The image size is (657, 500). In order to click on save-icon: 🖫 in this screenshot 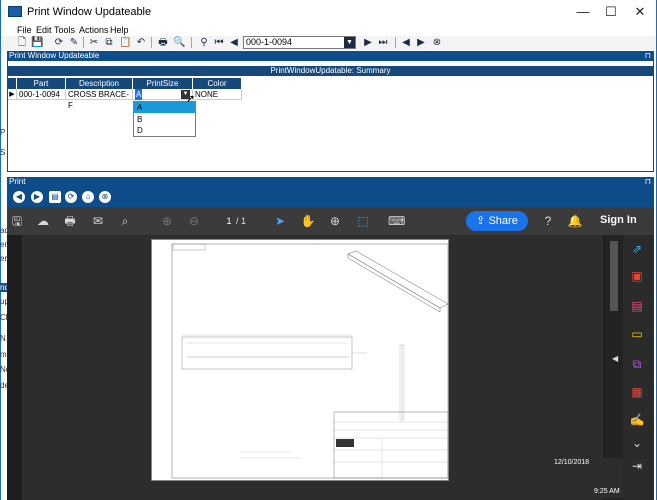, I will do `click(17, 221)`.